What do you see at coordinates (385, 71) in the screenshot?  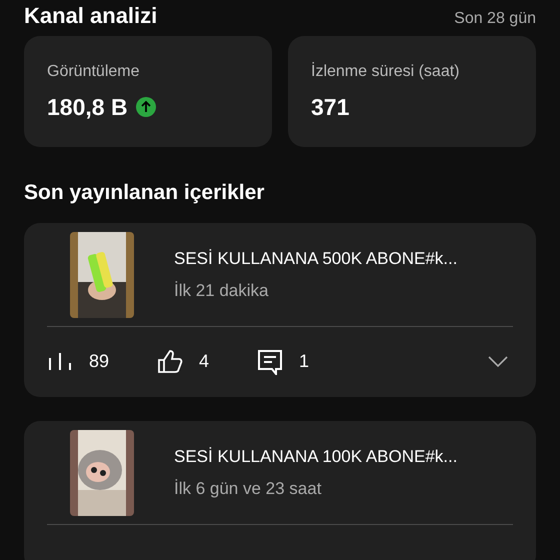 I see `metric-label: İzlenme süresi (saat)` at bounding box center [385, 71].